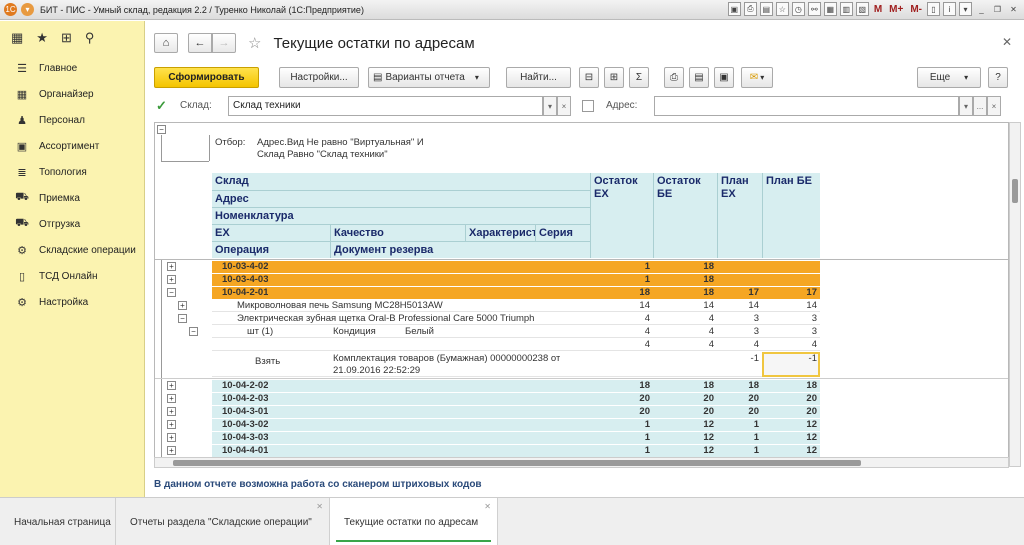 This screenshot has width=1024, height=545. What do you see at coordinates (166, 43) in the screenshot?
I see `home-button: ⌂` at bounding box center [166, 43].